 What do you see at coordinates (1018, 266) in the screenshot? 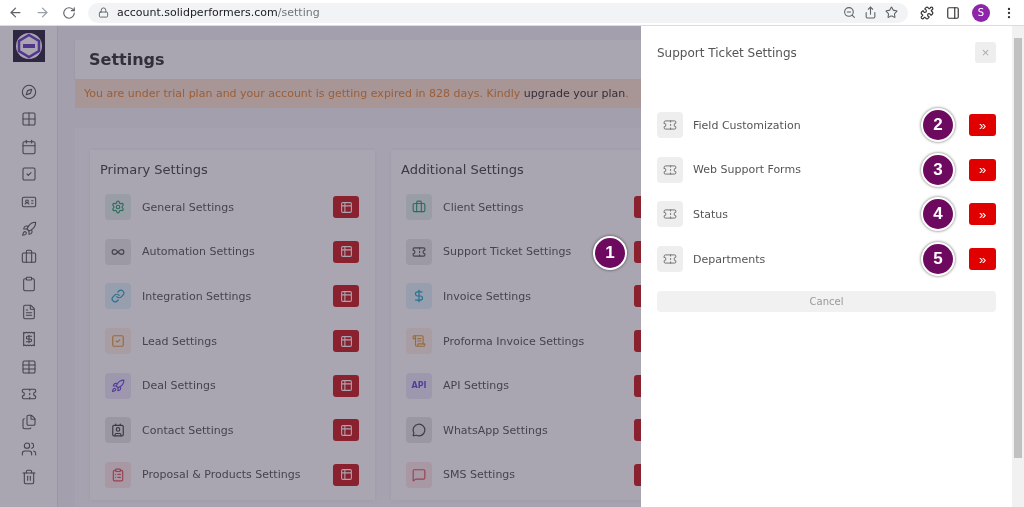
I see `scrollbar` at bounding box center [1018, 266].